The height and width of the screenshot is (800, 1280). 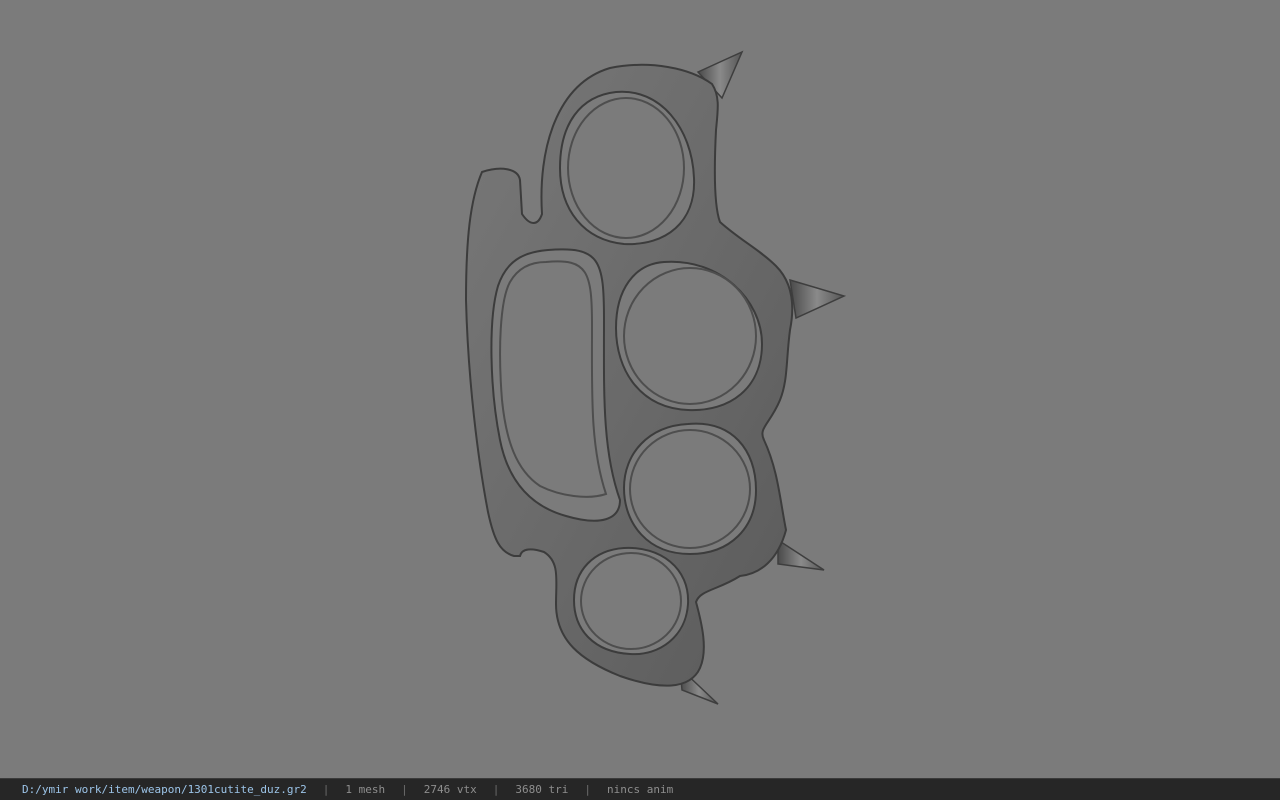 What do you see at coordinates (450, 789) in the screenshot?
I see `vertex-count: 2746 vtx` at bounding box center [450, 789].